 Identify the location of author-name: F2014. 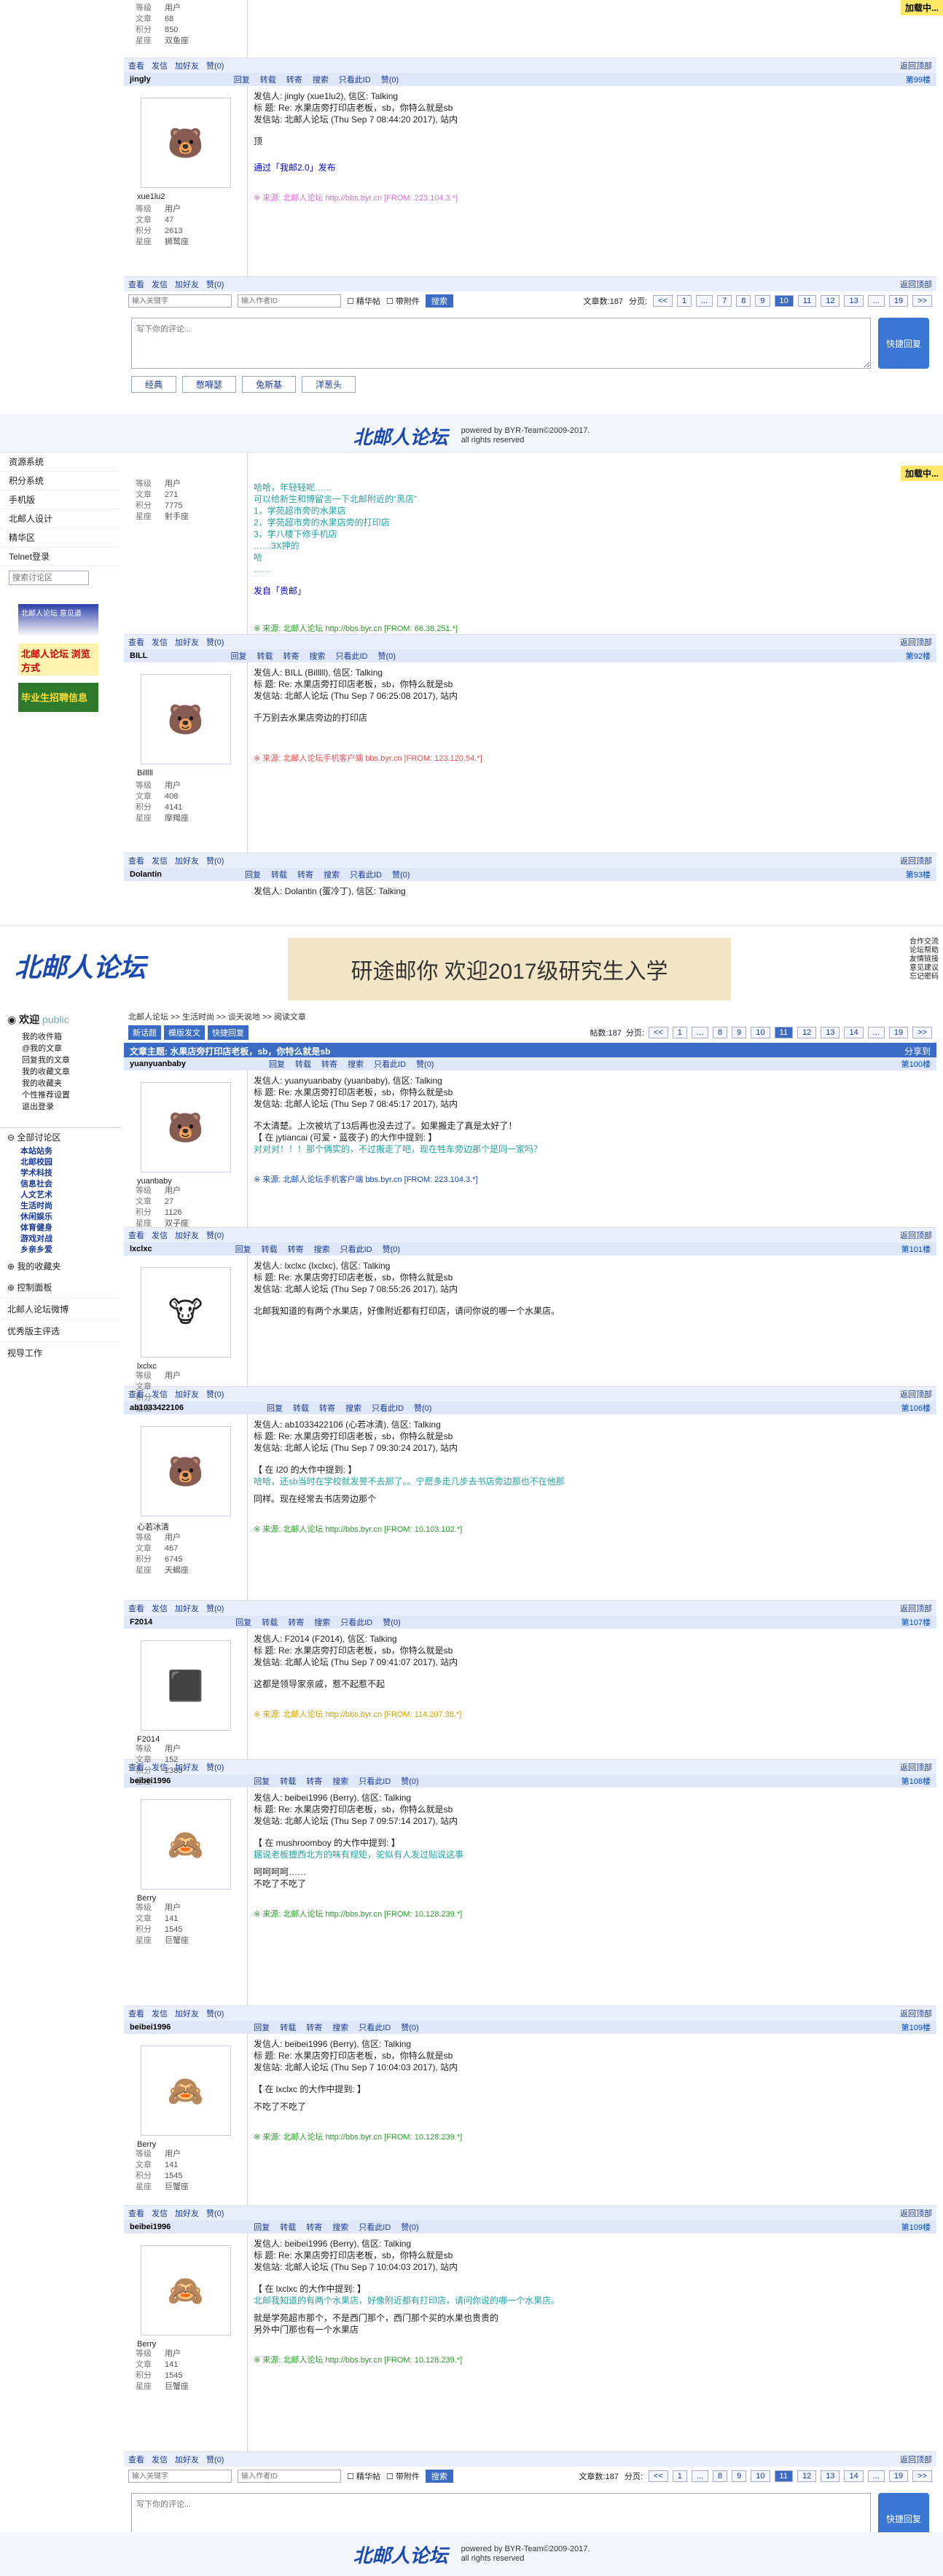
(141, 1622).